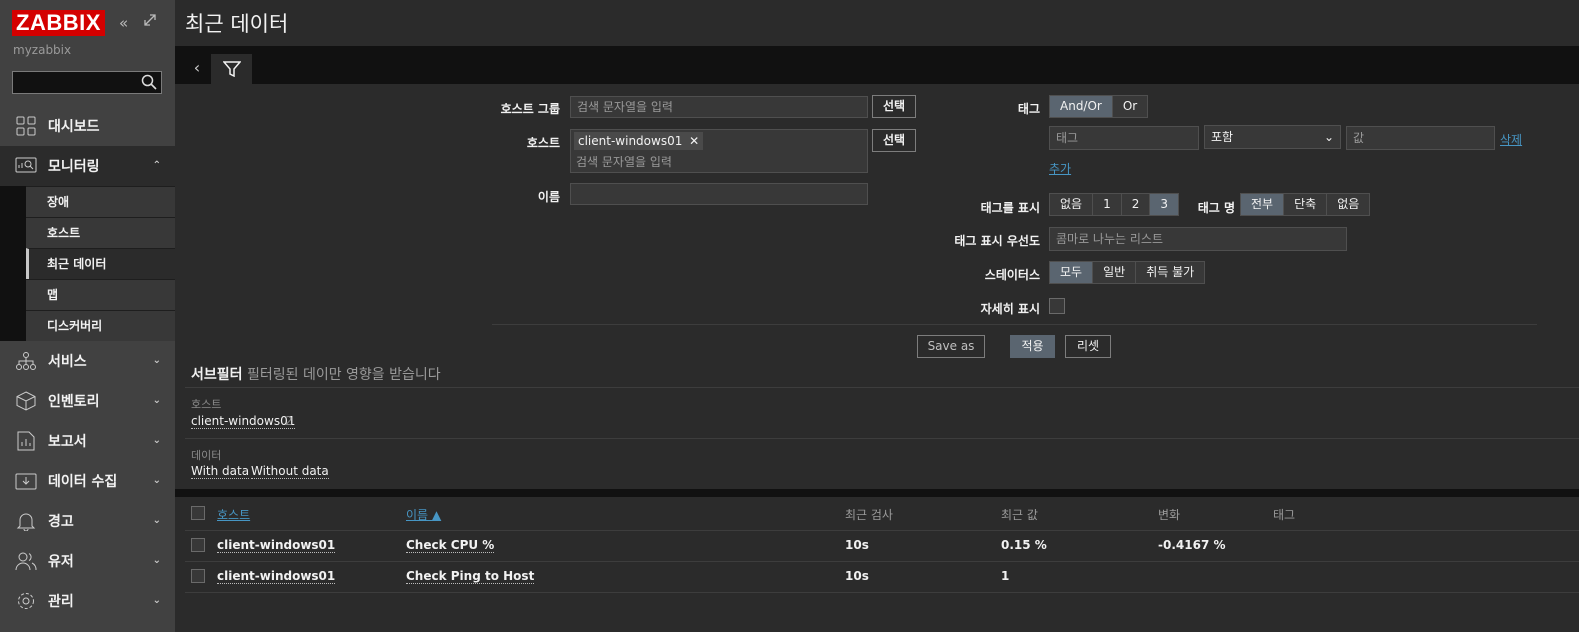 The width and height of the screenshot is (1579, 632). What do you see at coordinates (100, 325) in the screenshot?
I see `submenu-item-discovery: 디스커버리` at bounding box center [100, 325].